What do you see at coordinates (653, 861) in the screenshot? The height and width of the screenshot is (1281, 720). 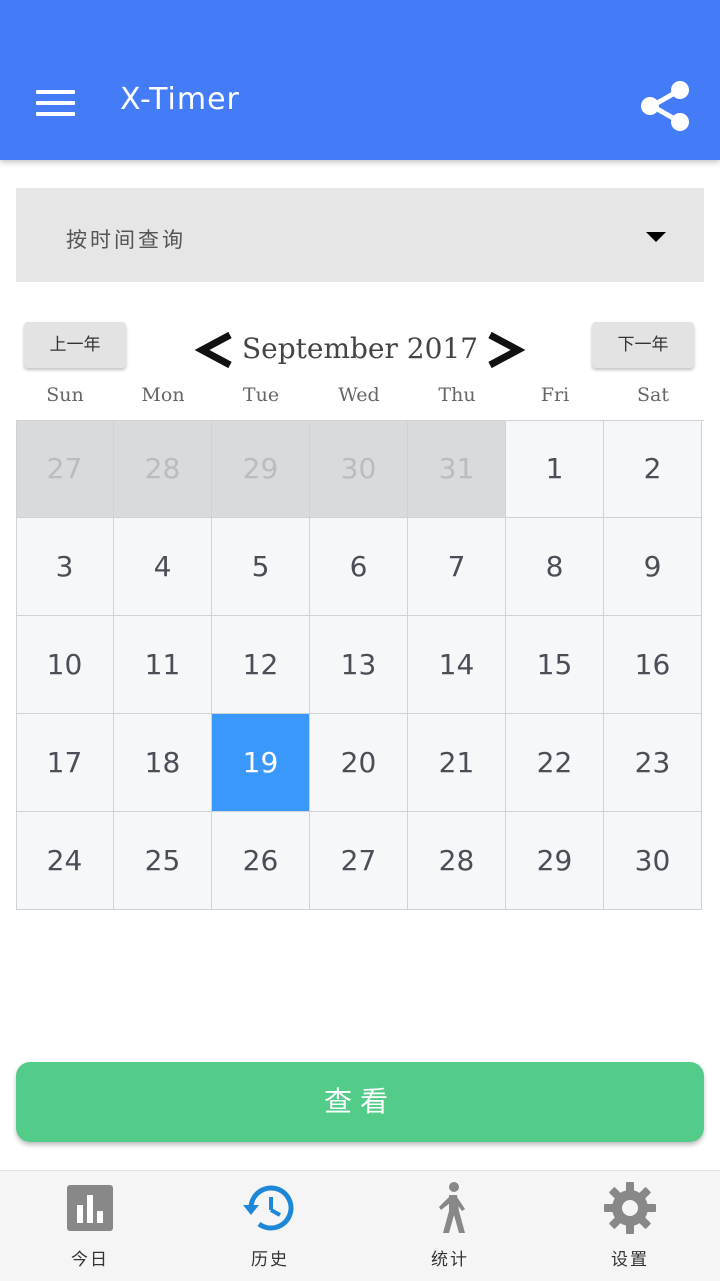 I see `calendar-day: 30` at bounding box center [653, 861].